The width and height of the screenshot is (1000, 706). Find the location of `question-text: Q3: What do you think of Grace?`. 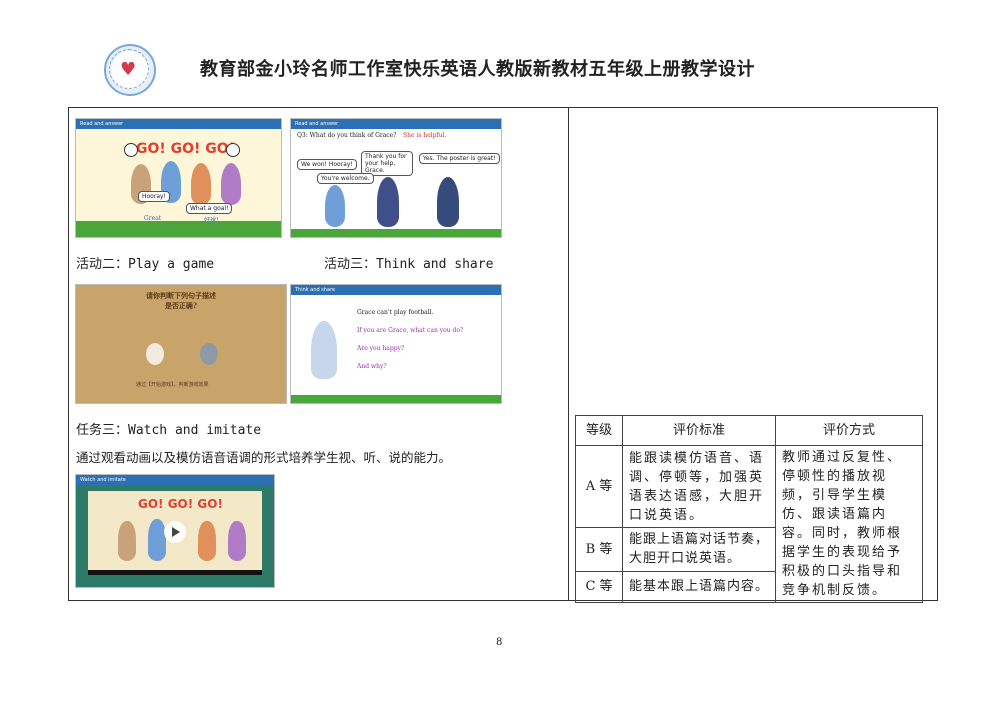

question-text: Q3: What do you think of Grace? is located at coordinates (347, 135).